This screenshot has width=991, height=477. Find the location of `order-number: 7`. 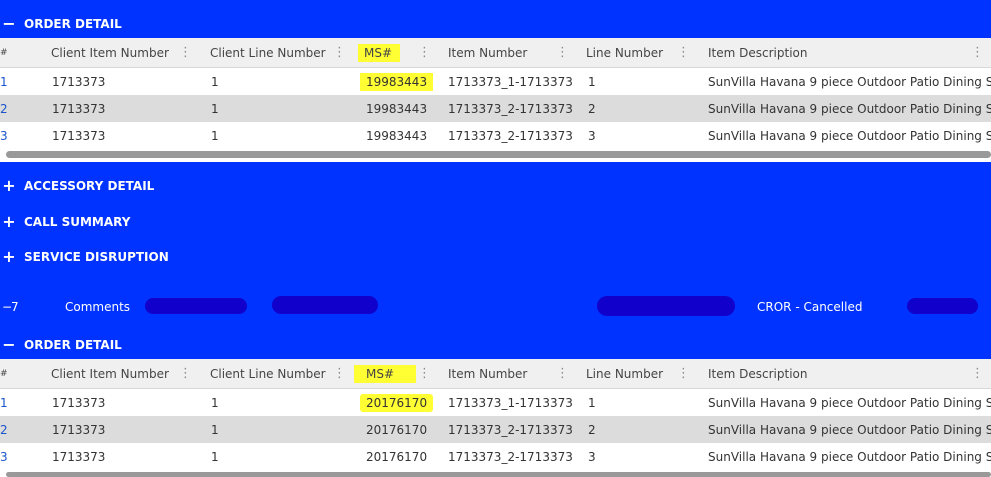

order-number: 7 is located at coordinates (15, 307).